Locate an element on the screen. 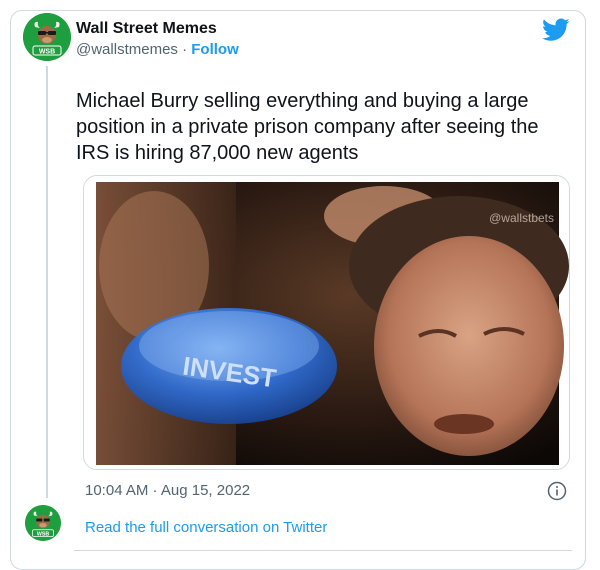 The width and height of the screenshot is (600, 570). account-avatar: WSB is located at coordinates (47, 37).